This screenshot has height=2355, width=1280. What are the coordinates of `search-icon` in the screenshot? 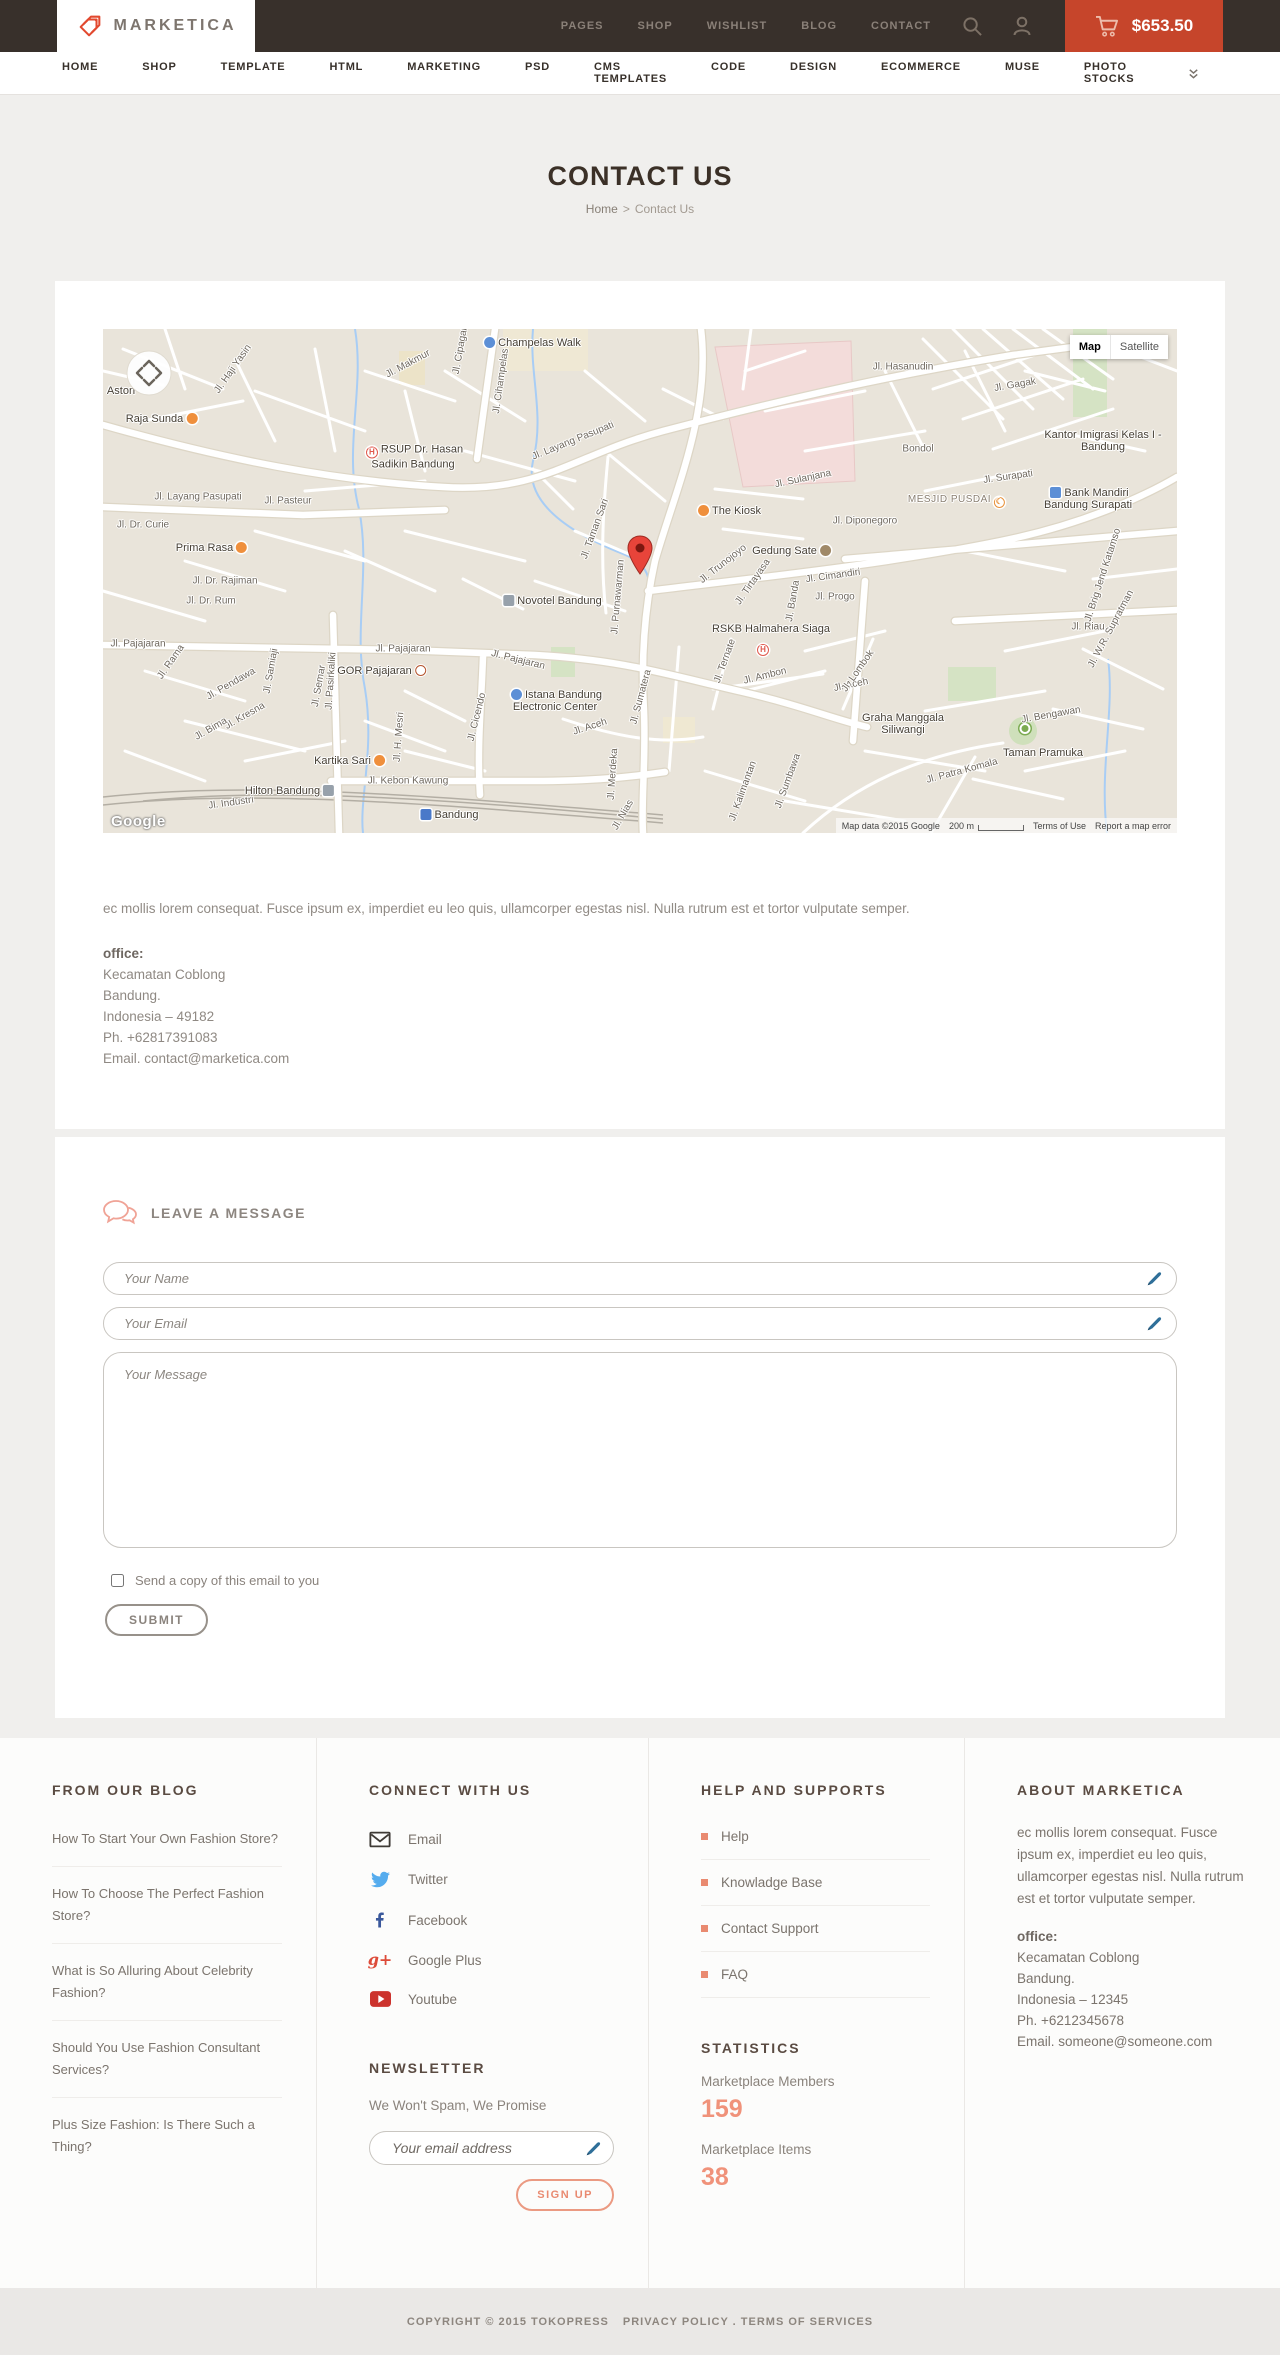 It's located at (972, 26).